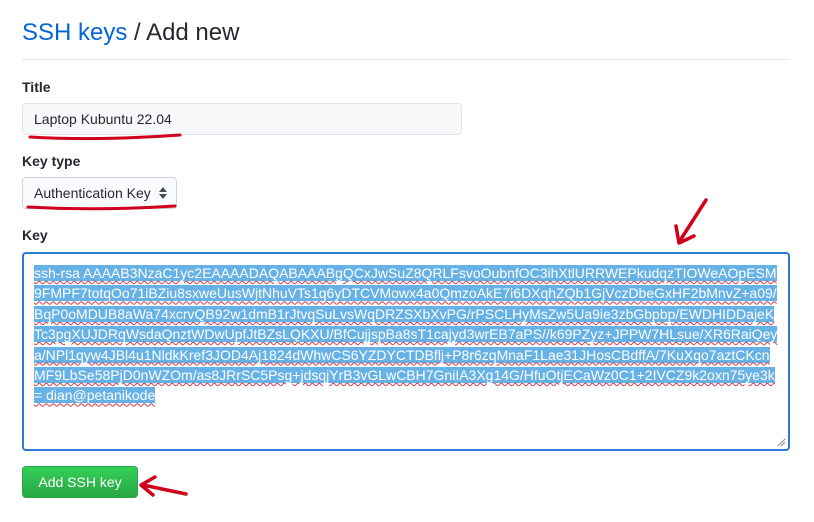  Describe the element at coordinates (691, 221) in the screenshot. I see `key-arrow-mark` at that location.